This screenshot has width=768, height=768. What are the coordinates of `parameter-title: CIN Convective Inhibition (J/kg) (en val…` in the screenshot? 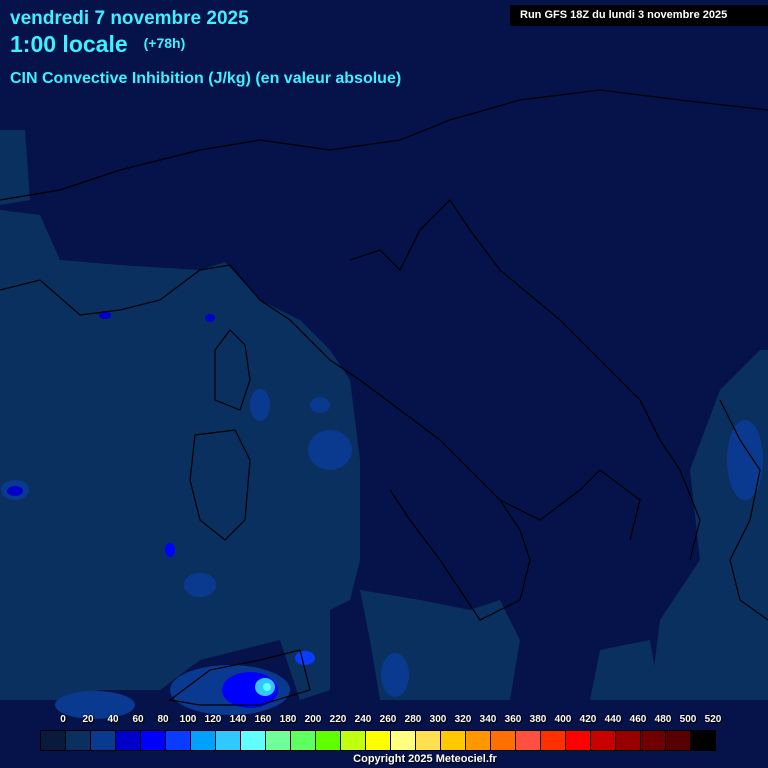 It's located at (206, 78).